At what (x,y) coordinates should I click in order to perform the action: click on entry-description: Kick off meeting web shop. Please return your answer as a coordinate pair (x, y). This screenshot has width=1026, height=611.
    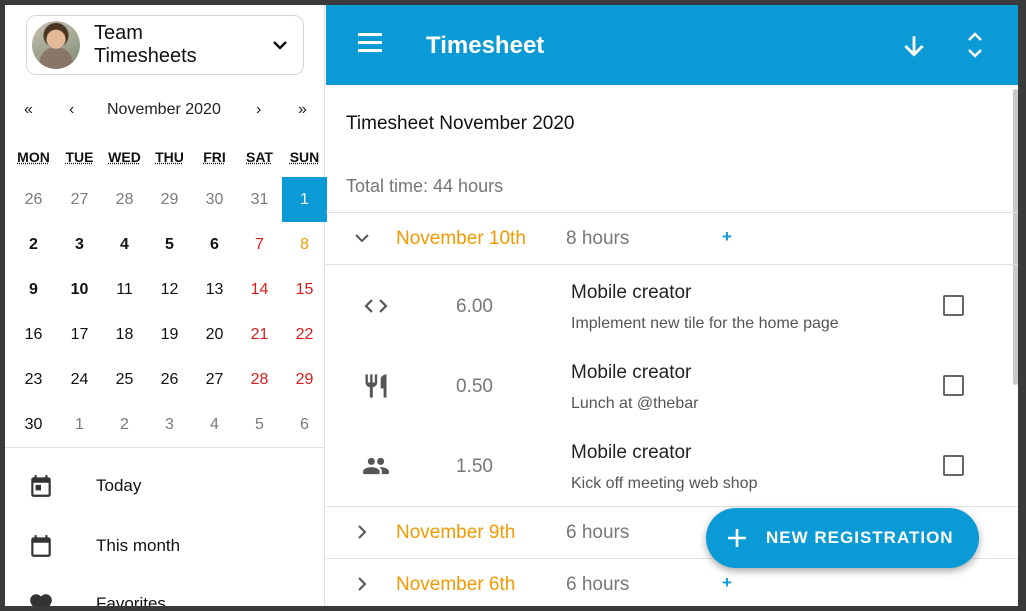
    Looking at the image, I should click on (664, 483).